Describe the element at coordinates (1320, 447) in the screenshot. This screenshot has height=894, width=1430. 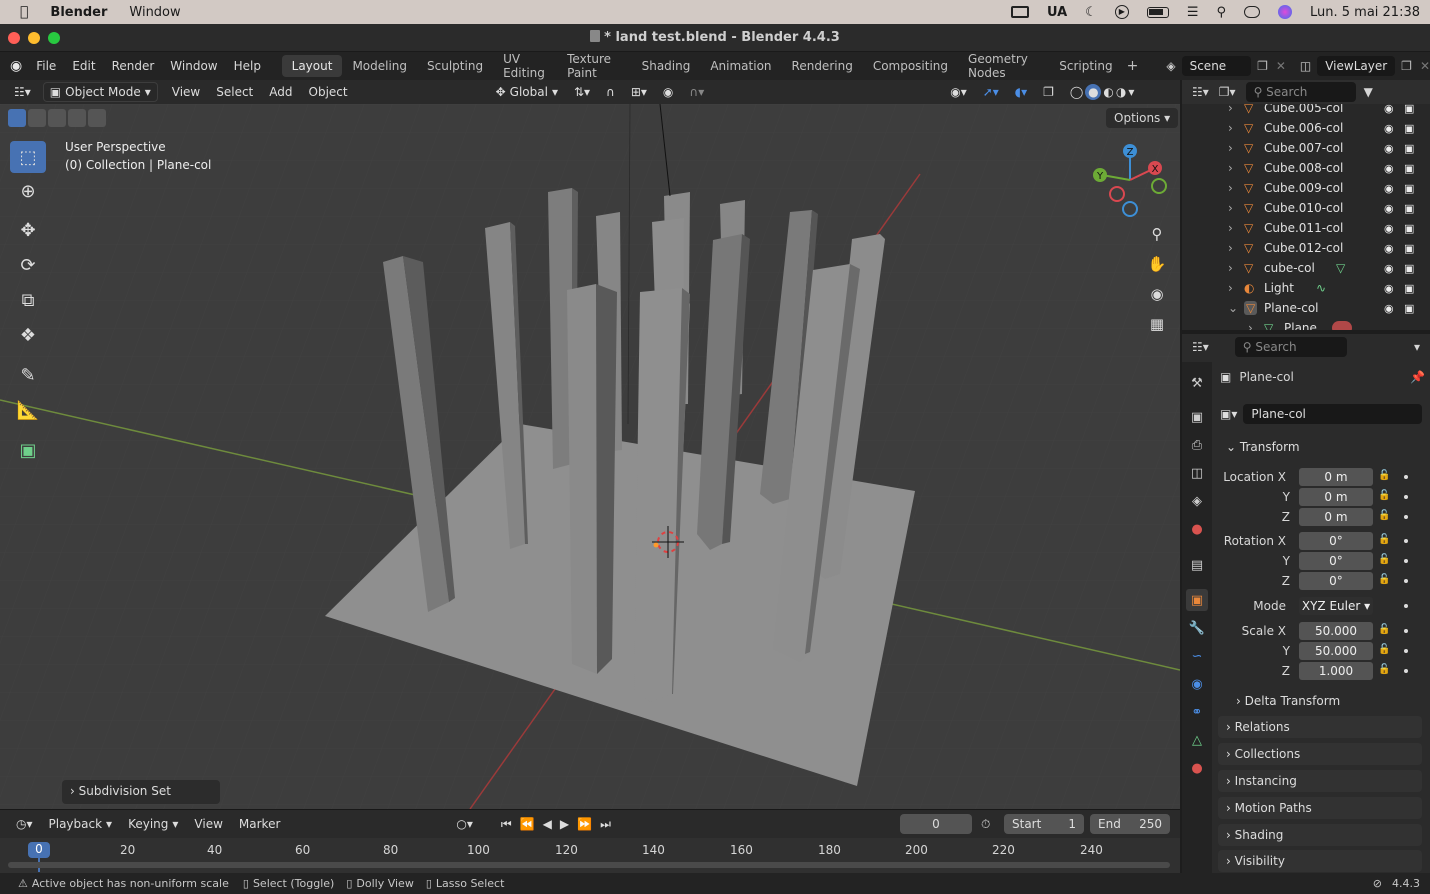
I see `transform-panel-header: ⌄ Transform` at that location.